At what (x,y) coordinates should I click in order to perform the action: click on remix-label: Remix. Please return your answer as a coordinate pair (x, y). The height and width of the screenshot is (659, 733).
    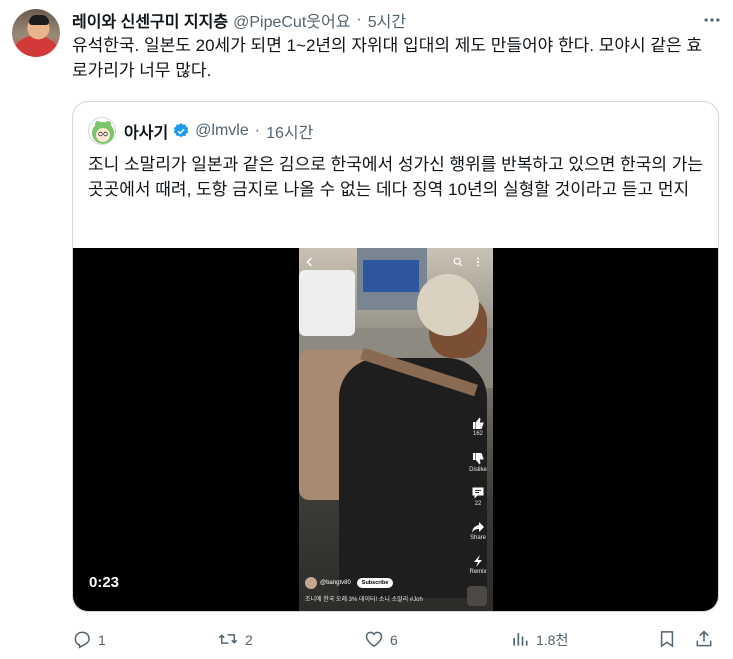
    Looking at the image, I should click on (478, 572).